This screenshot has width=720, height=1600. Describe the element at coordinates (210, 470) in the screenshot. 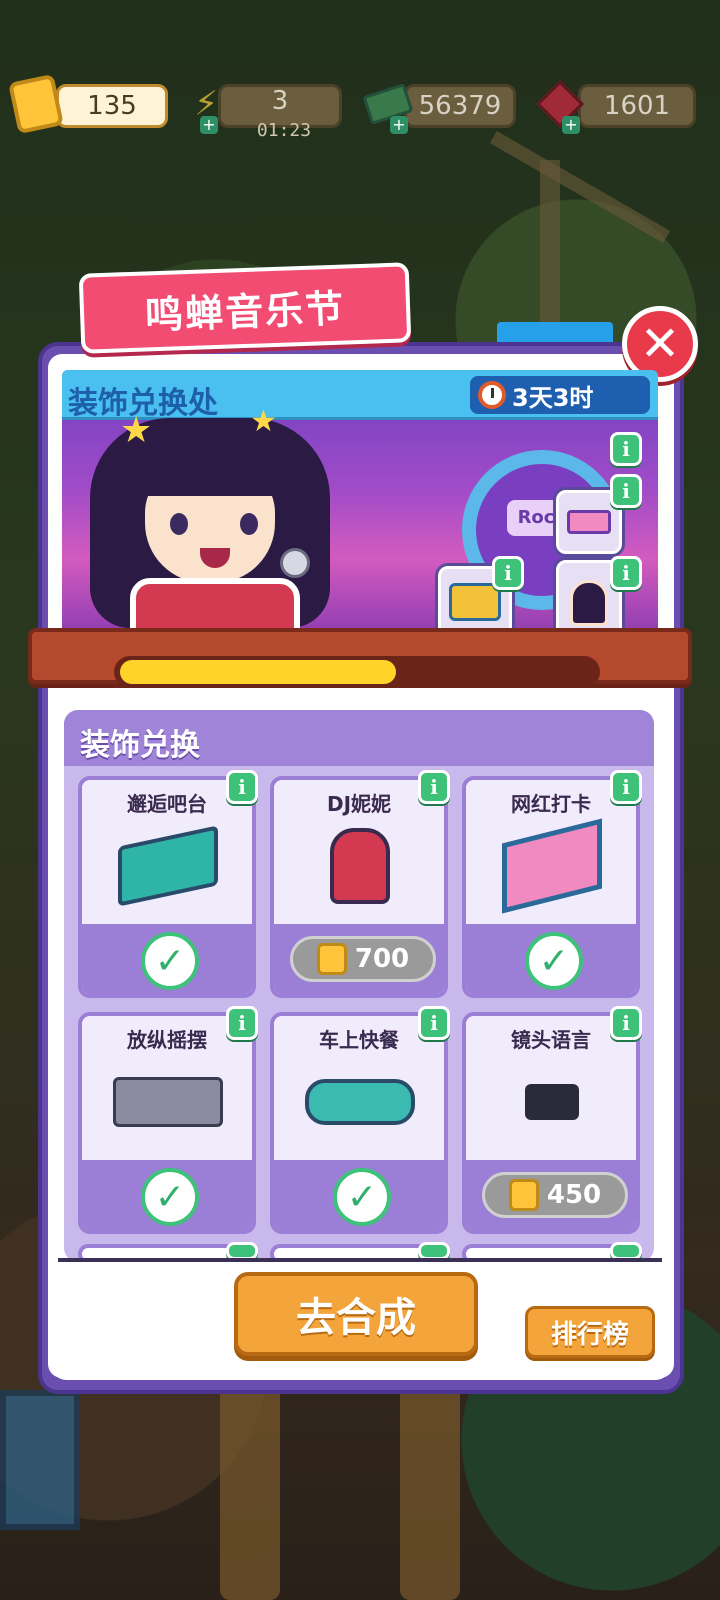

I see `singer-bangs` at that location.